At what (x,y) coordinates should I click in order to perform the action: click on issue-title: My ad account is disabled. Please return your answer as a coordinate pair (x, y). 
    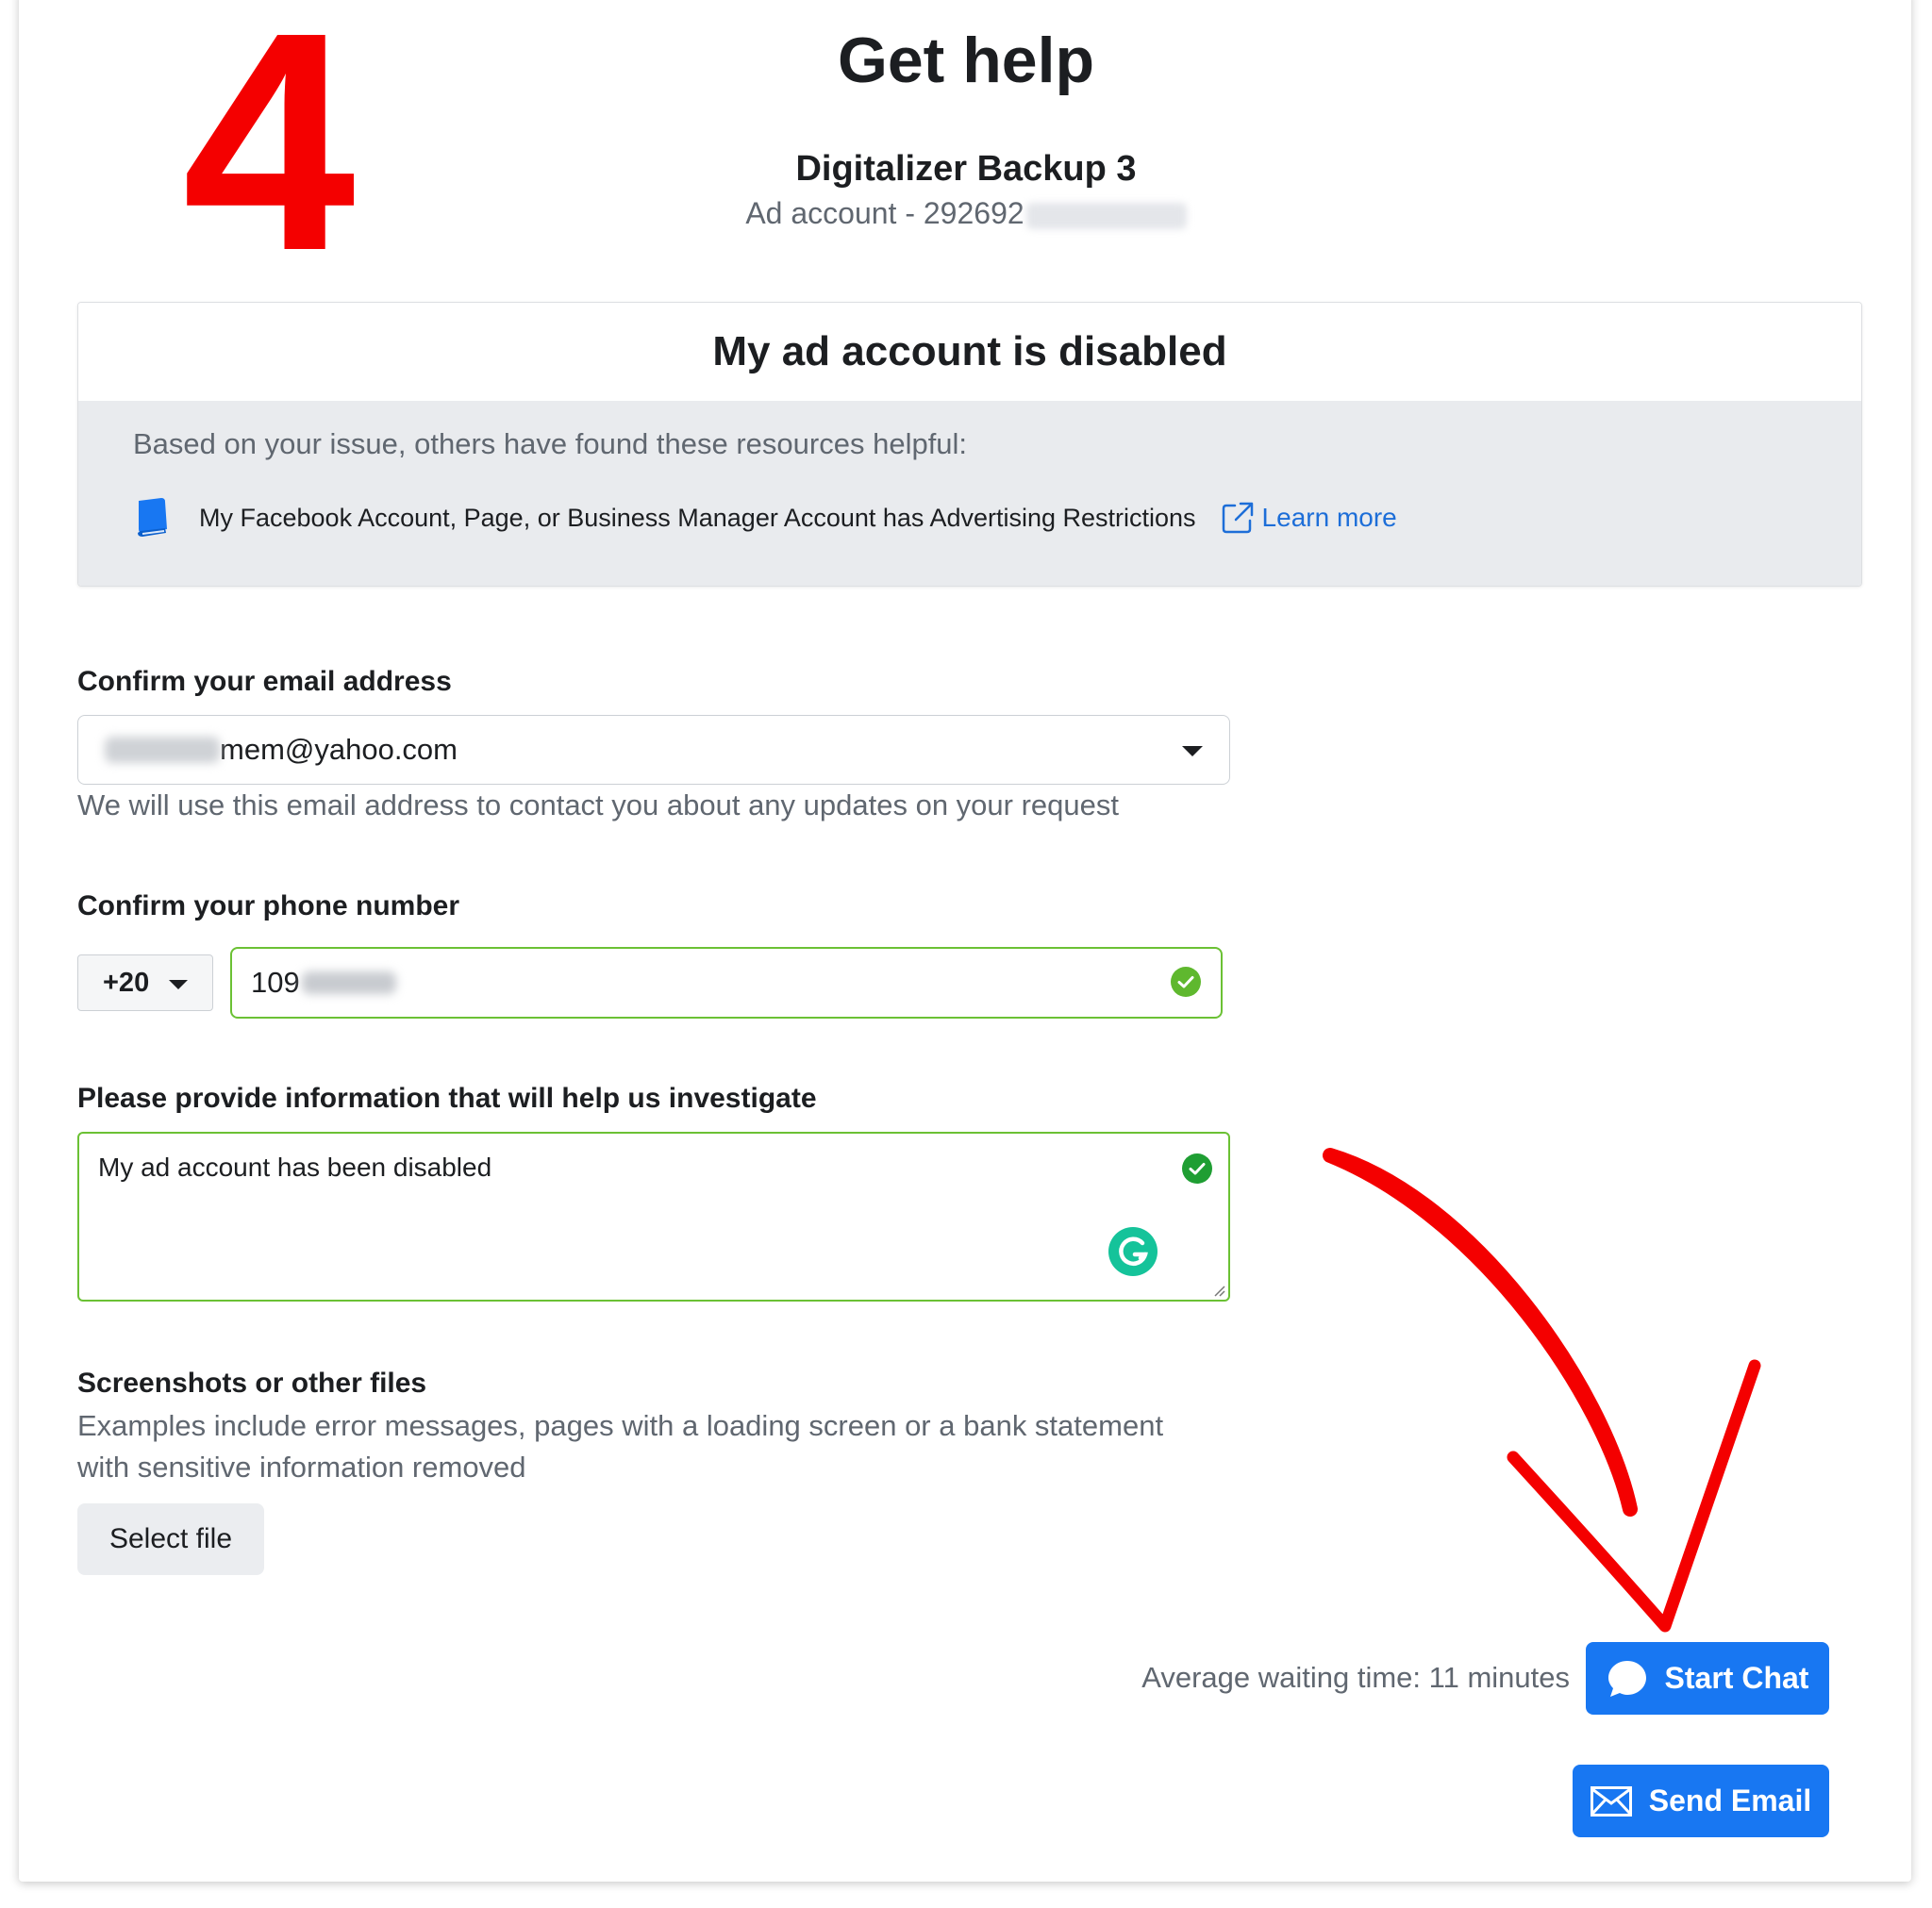
    Looking at the image, I should click on (969, 352).